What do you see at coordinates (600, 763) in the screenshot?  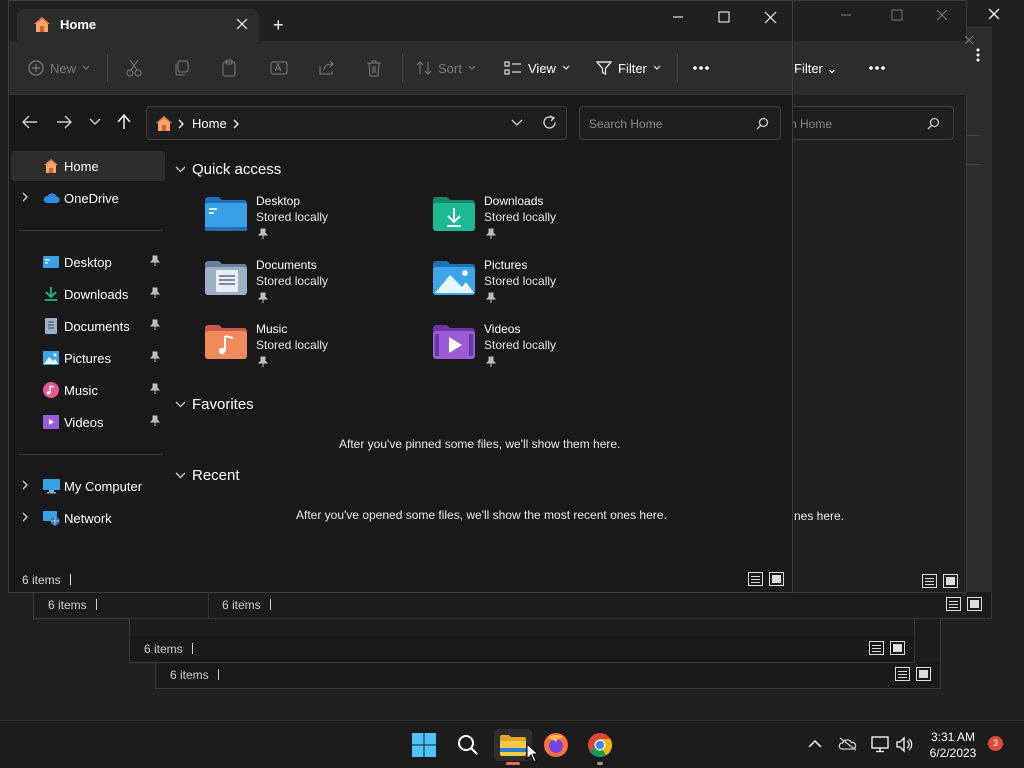 I see `running-indicator` at bounding box center [600, 763].